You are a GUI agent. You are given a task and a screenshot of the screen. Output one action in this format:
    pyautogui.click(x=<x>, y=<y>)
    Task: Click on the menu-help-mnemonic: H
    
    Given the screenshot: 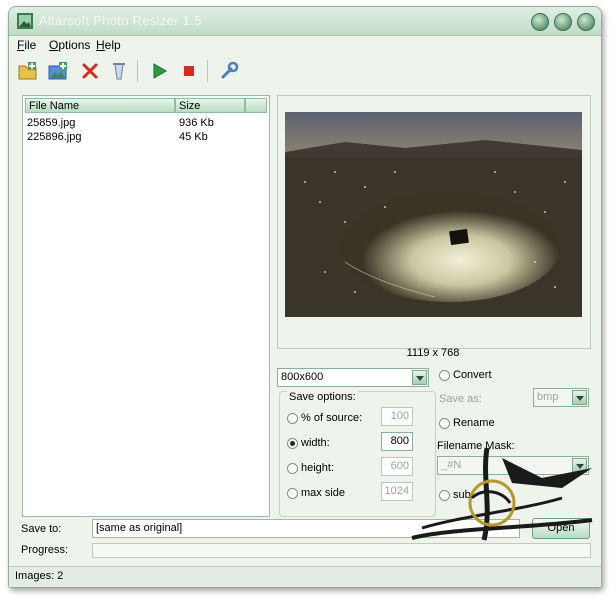 What is the action you would take?
    pyautogui.click(x=100, y=45)
    